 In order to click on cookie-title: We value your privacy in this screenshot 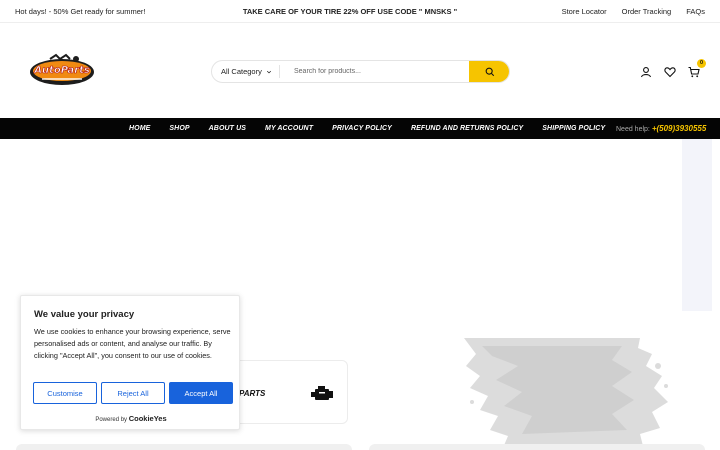, I will do `click(84, 314)`.